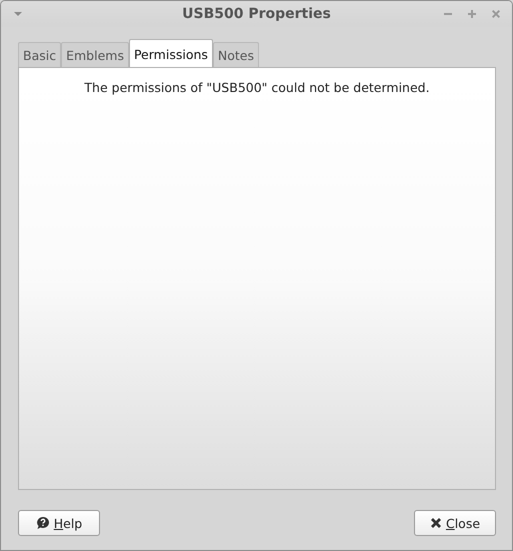 This screenshot has height=551, width=513. I want to click on window-title: USB500 Properties, so click(256, 14).